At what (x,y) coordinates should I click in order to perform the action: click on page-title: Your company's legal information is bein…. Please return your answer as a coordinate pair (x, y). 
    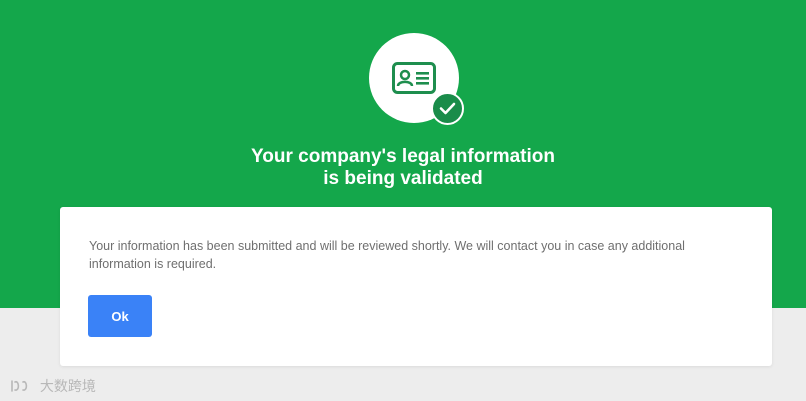
    Looking at the image, I should click on (403, 168).